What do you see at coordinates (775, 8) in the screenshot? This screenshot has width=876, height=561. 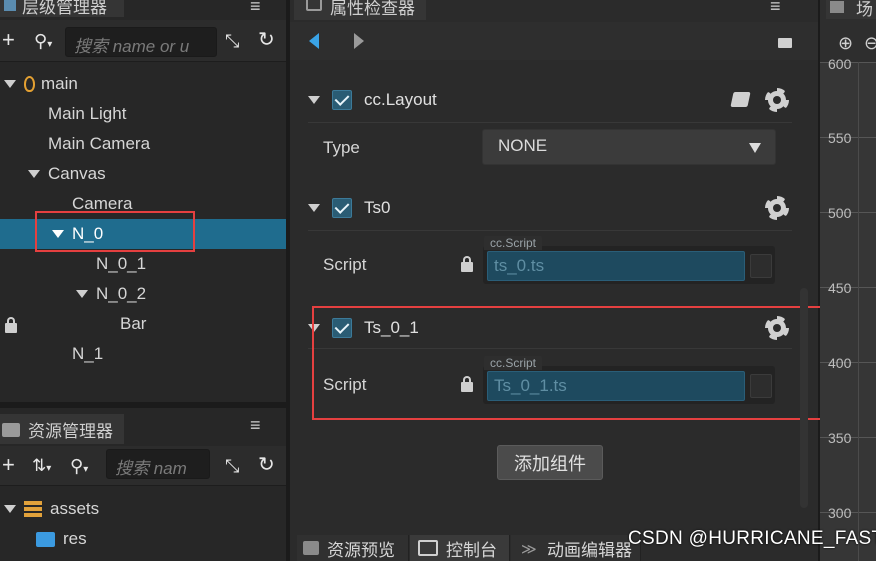 I see `inspector-menu-icon: ≡` at bounding box center [775, 8].